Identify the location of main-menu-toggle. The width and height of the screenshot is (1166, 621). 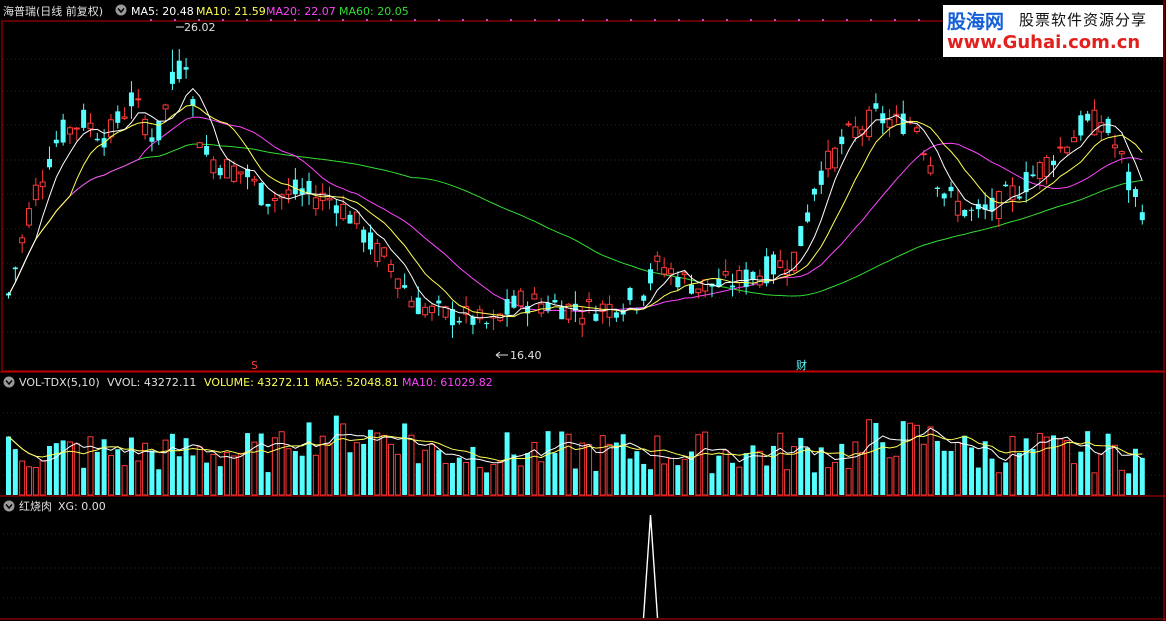
(121, 10).